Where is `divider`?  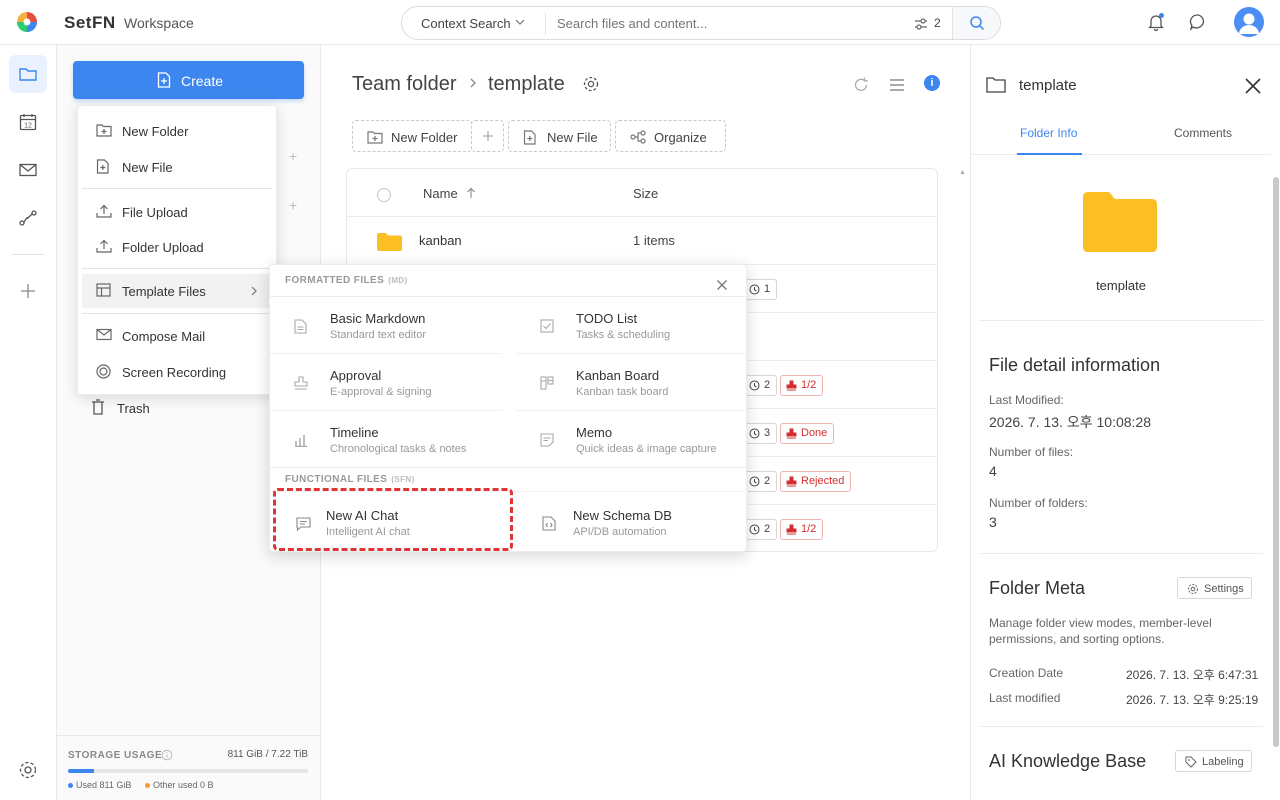
divider is located at coordinates (1121, 726).